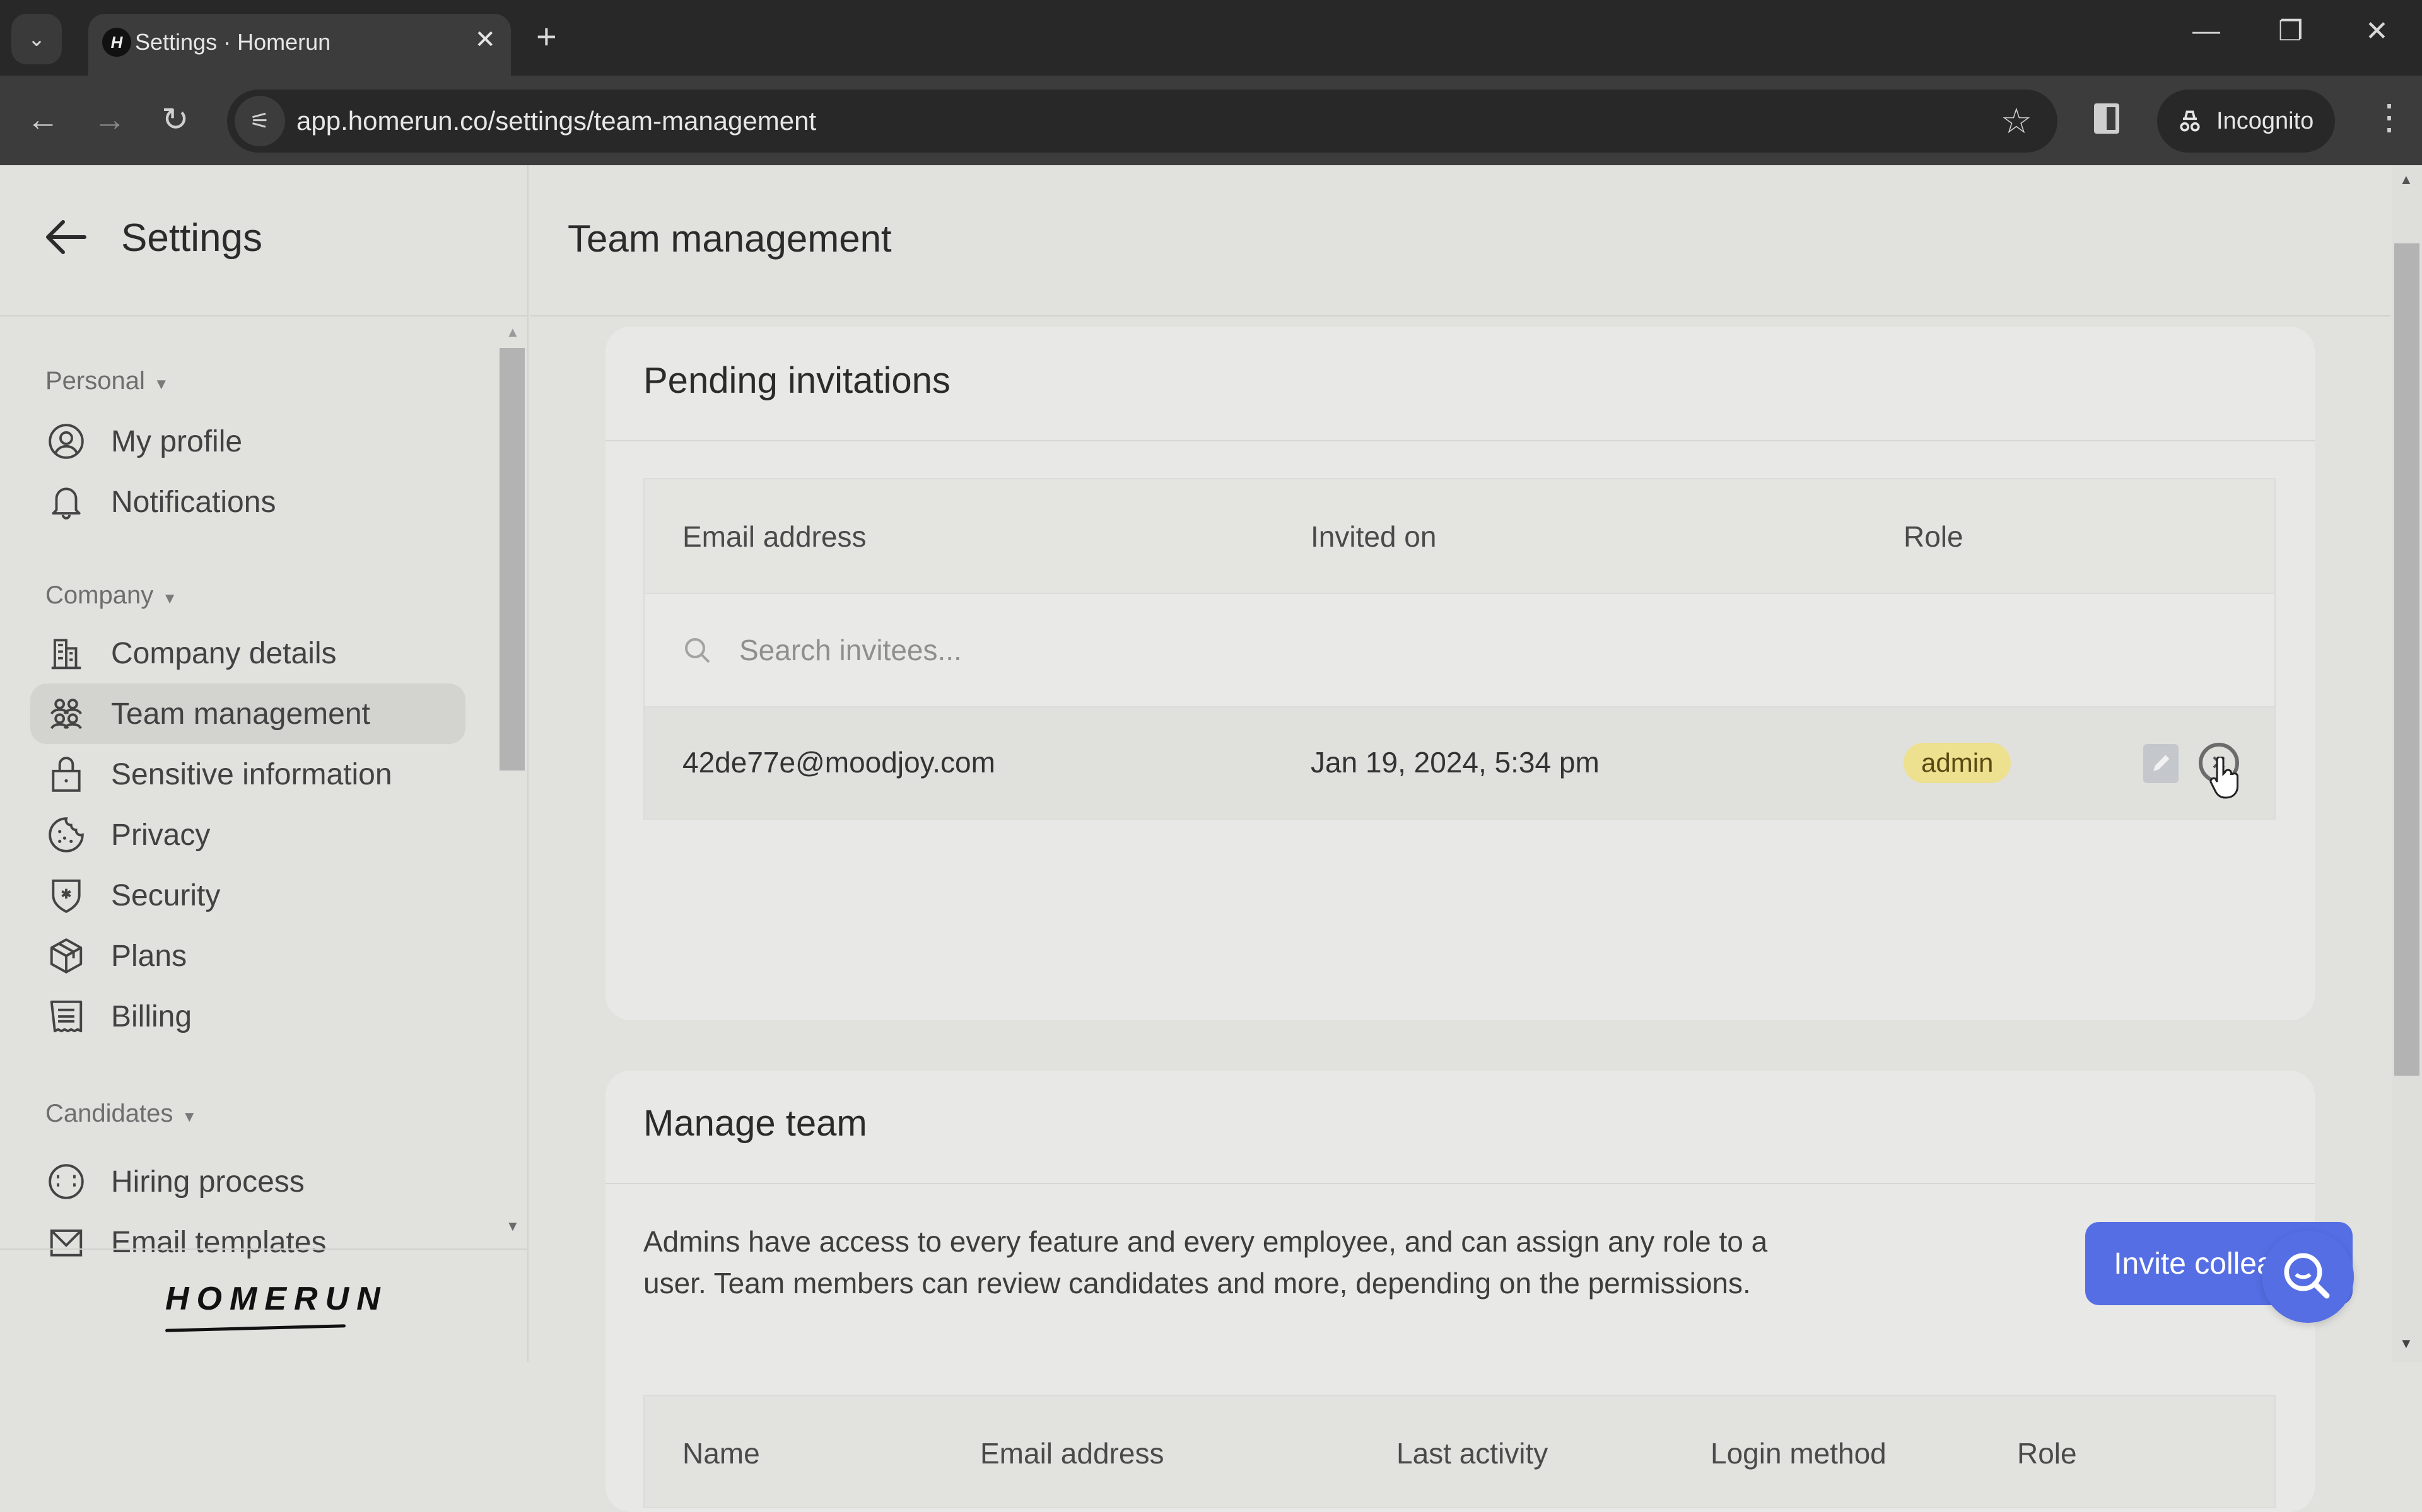 The image size is (2422, 1512). I want to click on main-header: Team management, so click(1460, 241).